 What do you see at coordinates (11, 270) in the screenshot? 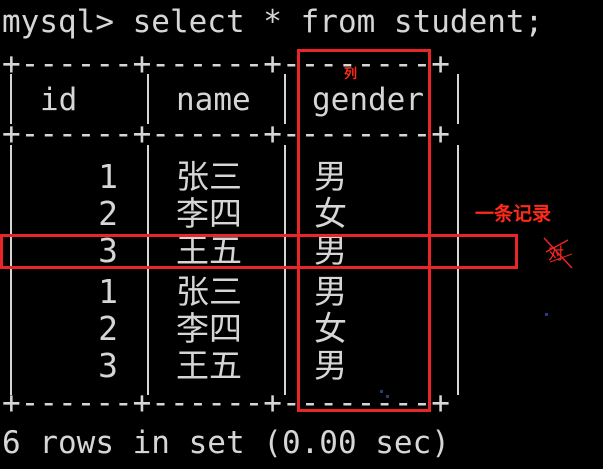
I see `body-left-bar` at bounding box center [11, 270].